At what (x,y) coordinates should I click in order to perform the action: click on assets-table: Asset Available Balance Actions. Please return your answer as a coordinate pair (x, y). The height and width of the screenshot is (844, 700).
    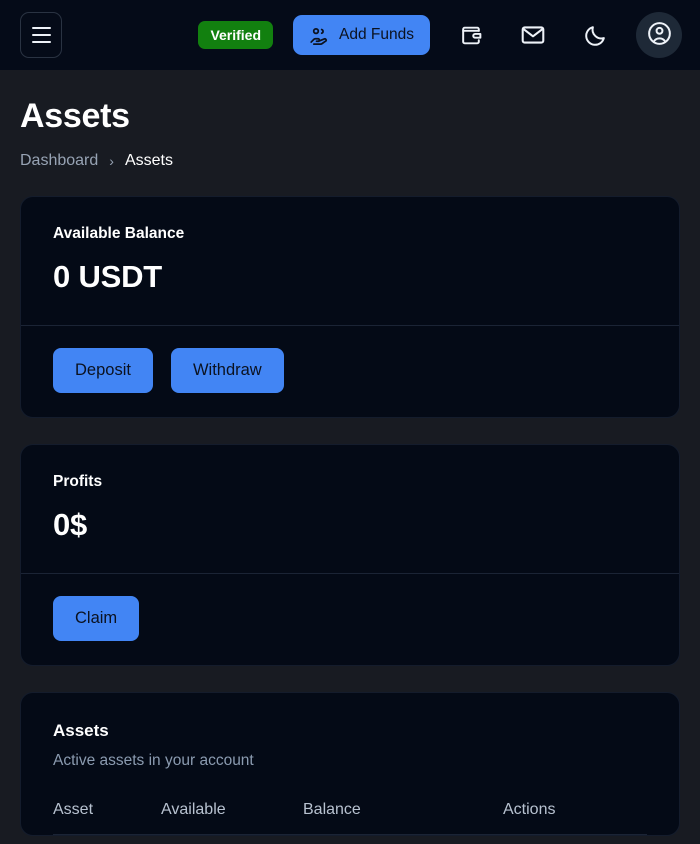
    Looking at the image, I should click on (350, 818).